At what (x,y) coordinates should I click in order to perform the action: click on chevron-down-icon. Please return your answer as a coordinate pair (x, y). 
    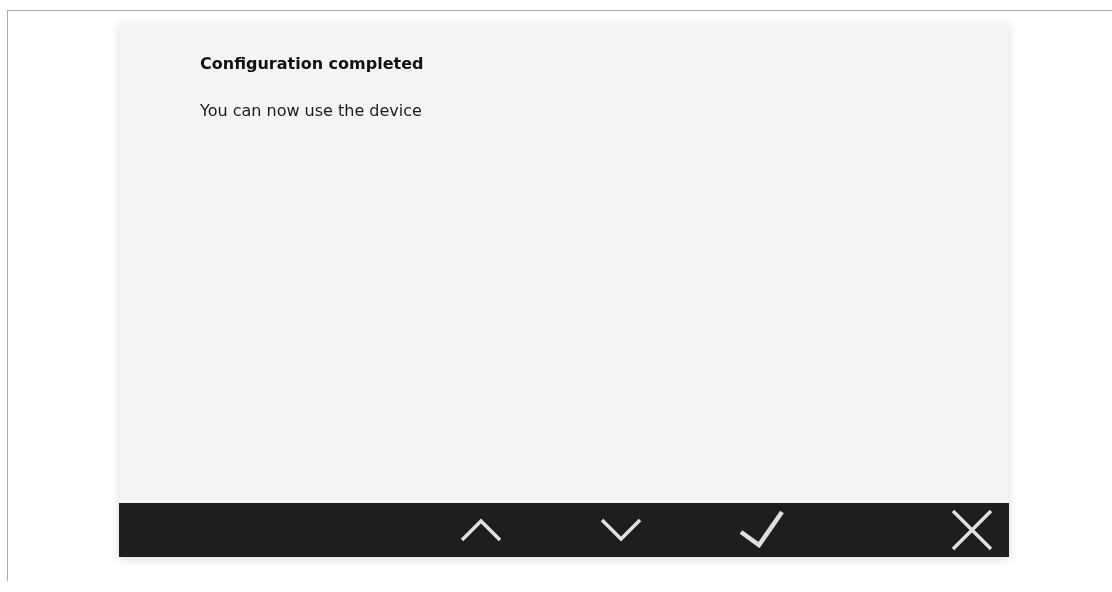
    Looking at the image, I should click on (621, 530).